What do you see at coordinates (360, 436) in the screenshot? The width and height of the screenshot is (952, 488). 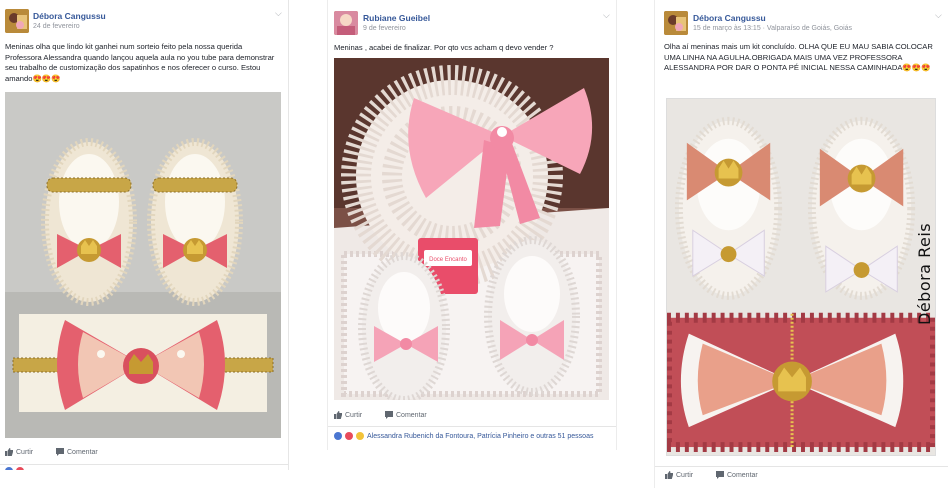 I see `wow-reaction-icon` at bounding box center [360, 436].